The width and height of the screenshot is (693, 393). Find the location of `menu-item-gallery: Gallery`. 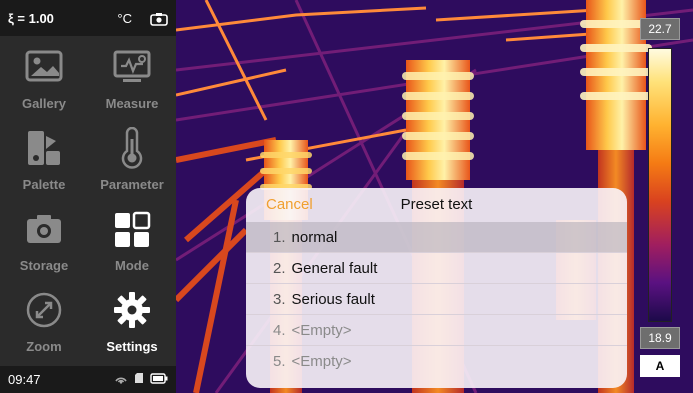

menu-item-gallery: Gallery is located at coordinates (44, 76).